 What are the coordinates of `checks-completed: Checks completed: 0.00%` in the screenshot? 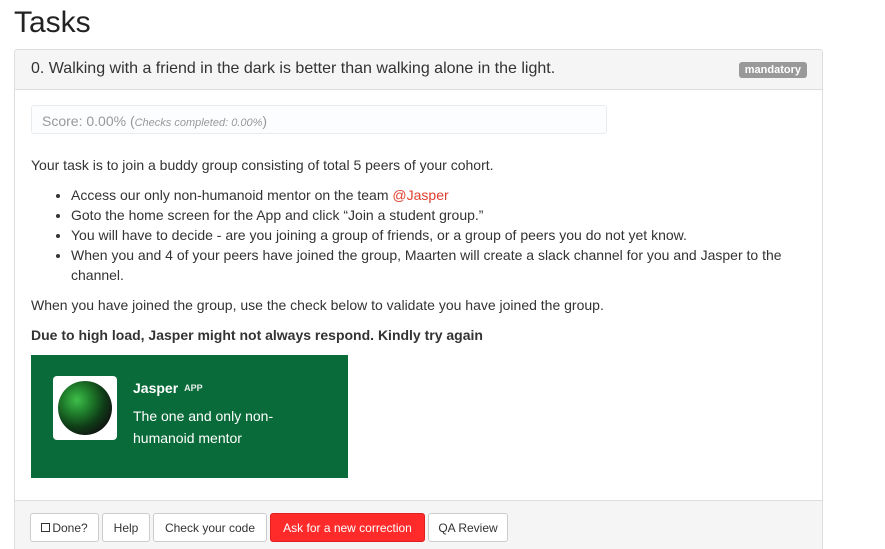 It's located at (198, 123).